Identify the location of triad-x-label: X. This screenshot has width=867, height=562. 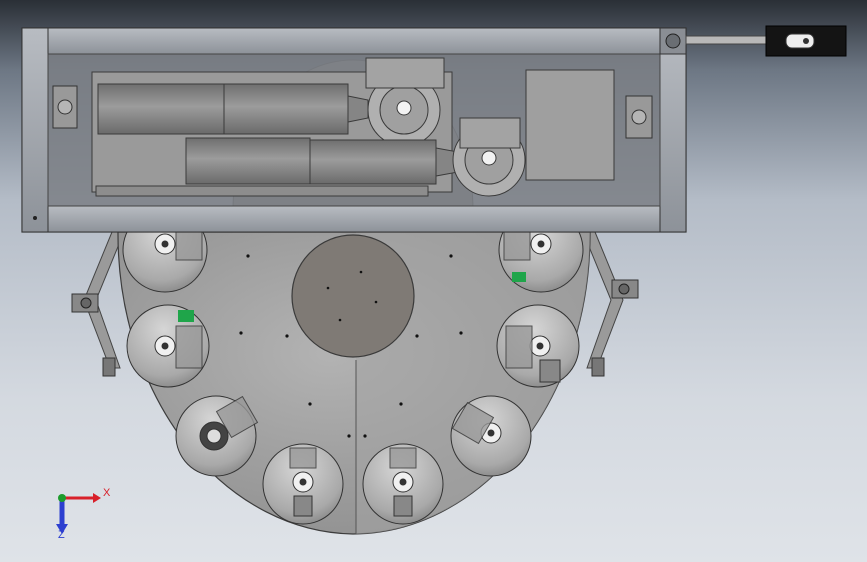
(107, 493).